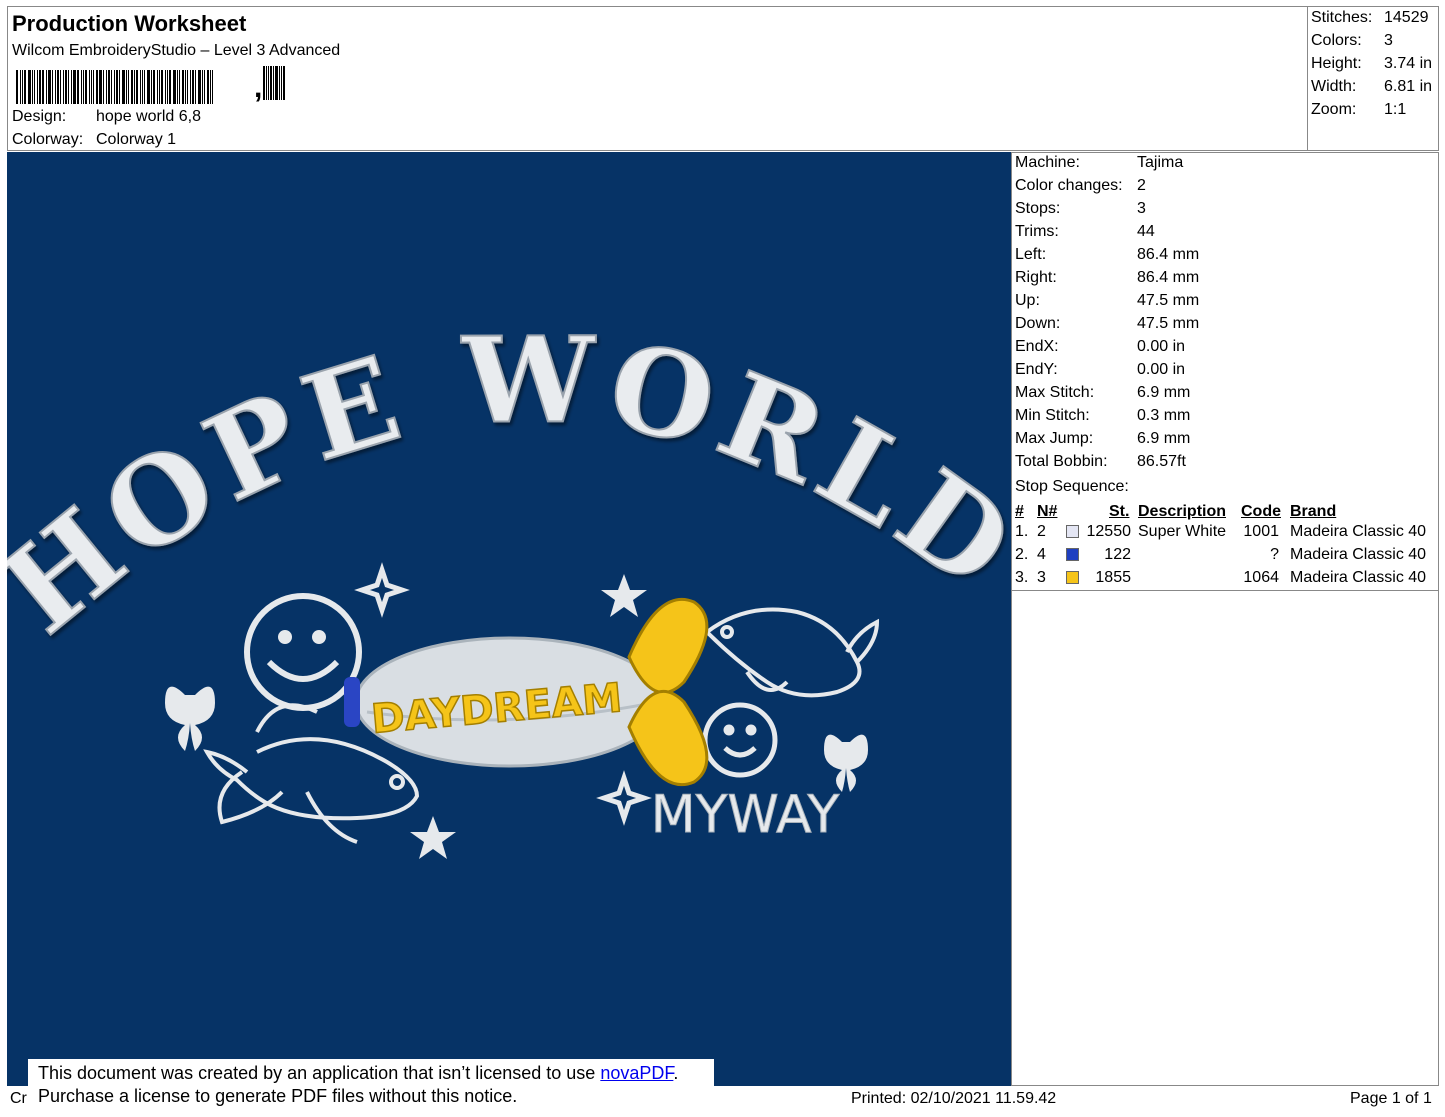  Describe the element at coordinates (1395, 109) in the screenshot. I see `stat-value: 1:1` at that location.